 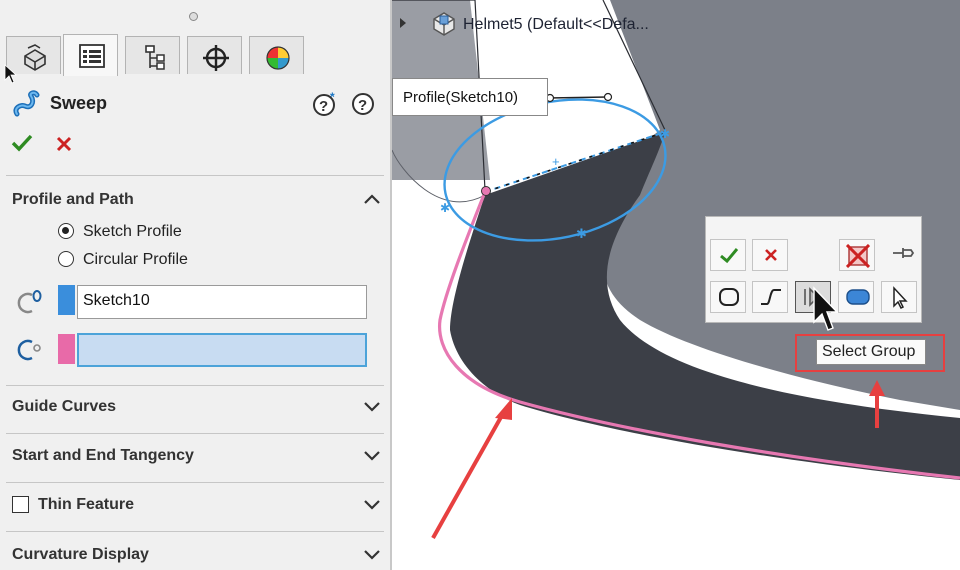 I want to click on tab-configuration-manager, so click(x=152, y=55).